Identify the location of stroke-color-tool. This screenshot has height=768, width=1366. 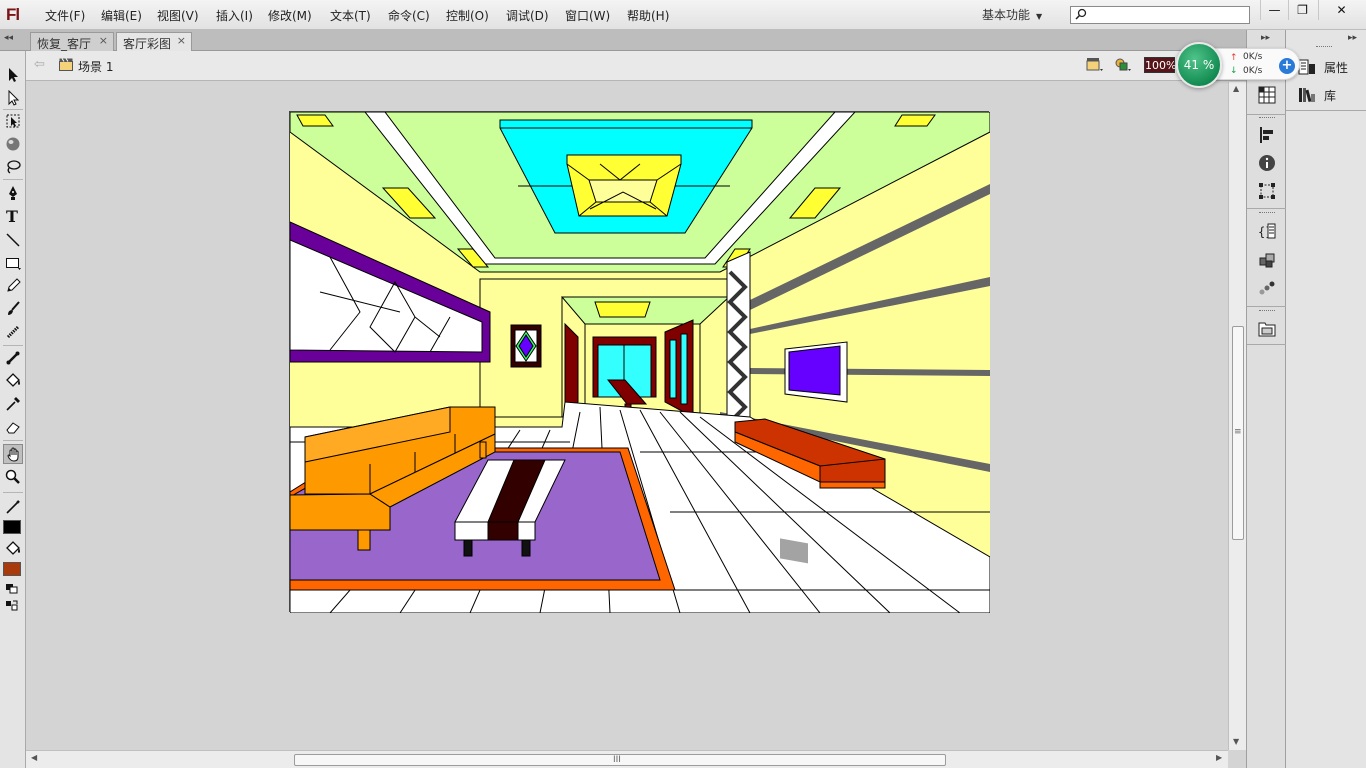
(13, 507).